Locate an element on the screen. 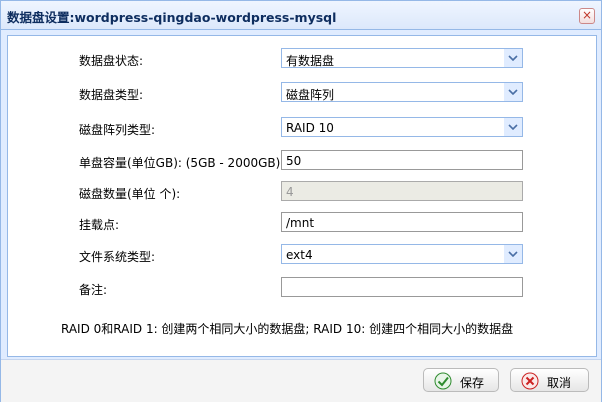 The width and height of the screenshot is (602, 402). filesystem-type-select: ext4 is located at coordinates (402, 254).